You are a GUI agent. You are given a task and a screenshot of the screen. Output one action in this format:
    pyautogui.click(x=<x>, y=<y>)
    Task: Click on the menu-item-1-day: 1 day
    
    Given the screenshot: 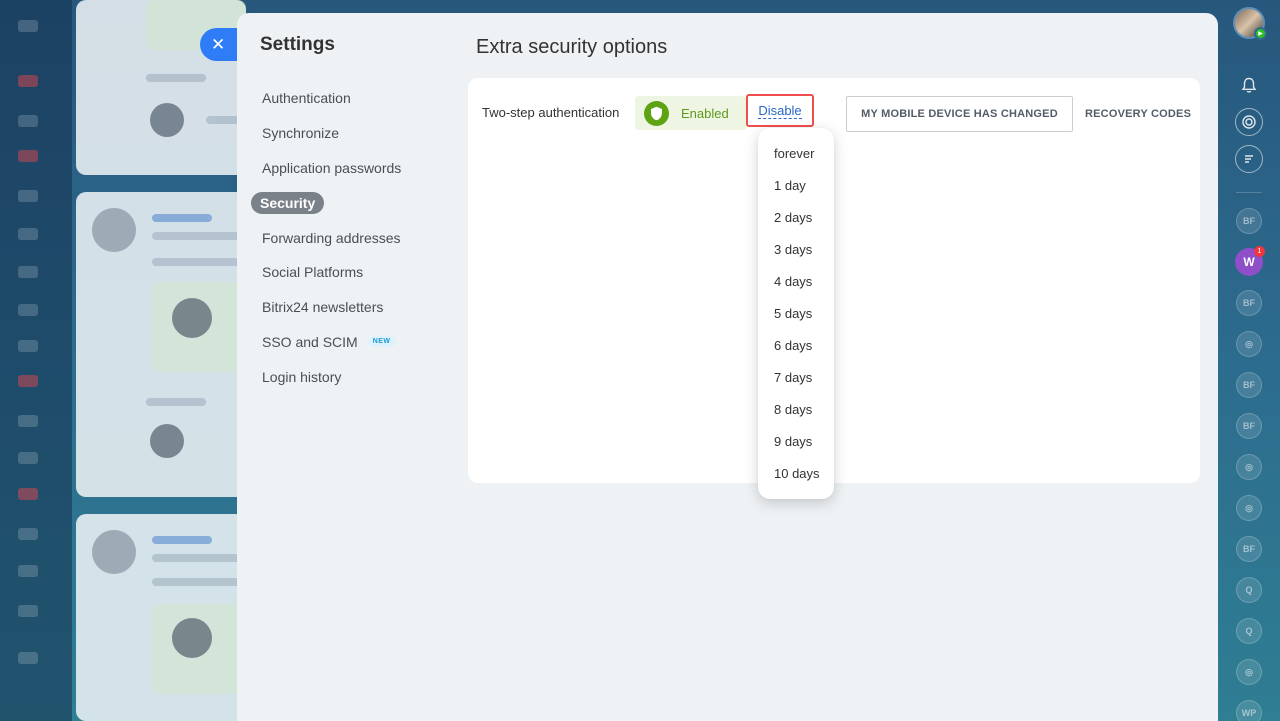 What is the action you would take?
    pyautogui.click(x=796, y=185)
    